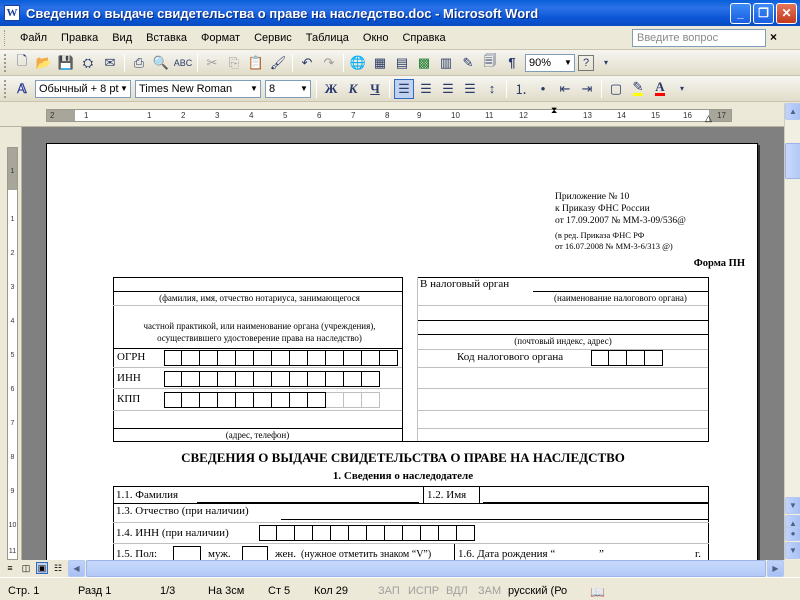 Image resolution: width=800 pixels, height=600 pixels. Describe the element at coordinates (10, 568) in the screenshot. I see `normal-view-icon: ≡` at that location.